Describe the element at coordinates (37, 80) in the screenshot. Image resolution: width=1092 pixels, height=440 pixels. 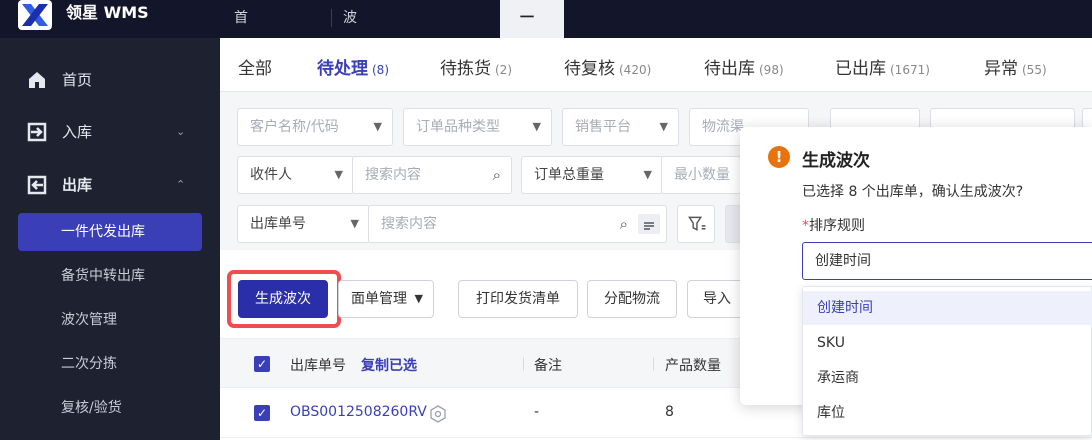
I see `home-icon` at that location.